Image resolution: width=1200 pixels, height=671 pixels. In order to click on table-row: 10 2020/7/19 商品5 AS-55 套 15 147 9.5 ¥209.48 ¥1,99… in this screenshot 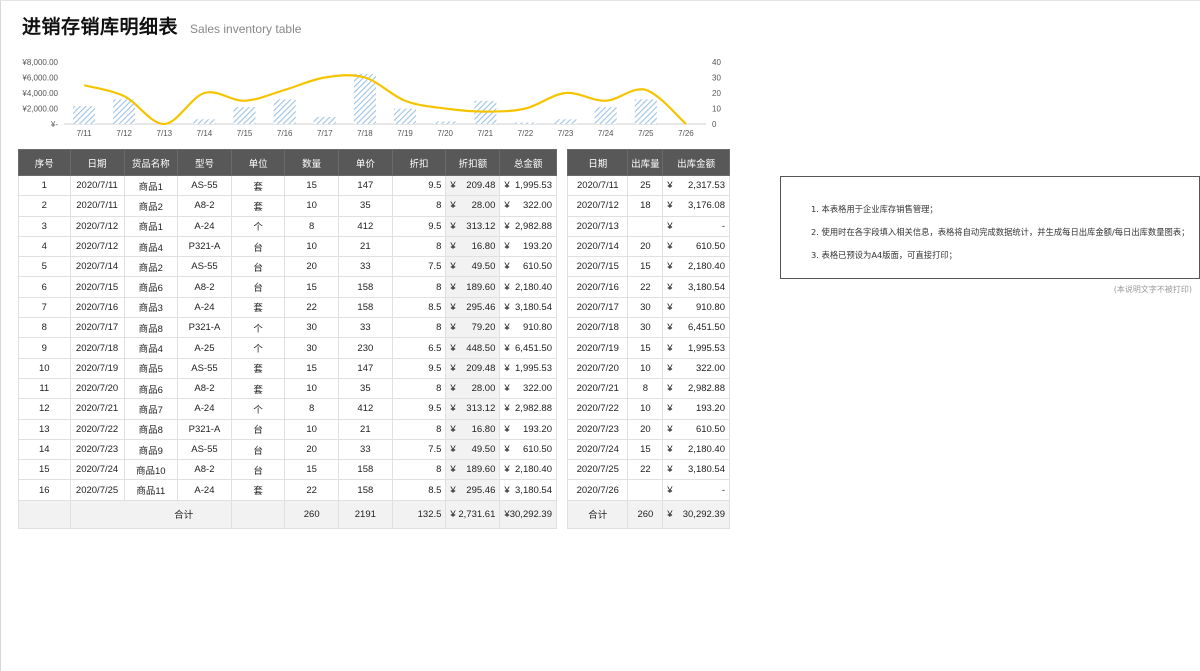, I will do `click(287, 368)`.